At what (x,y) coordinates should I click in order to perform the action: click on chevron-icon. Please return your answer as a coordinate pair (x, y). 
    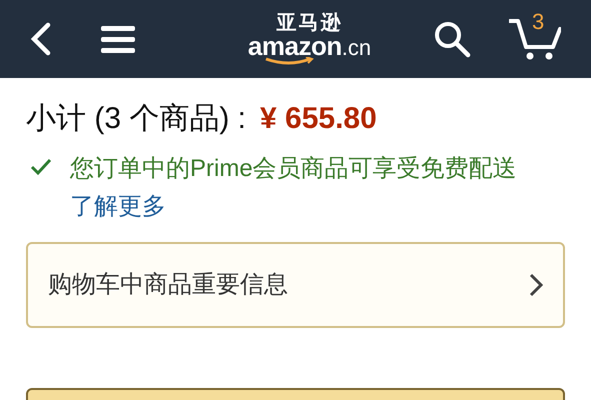
    Looking at the image, I should click on (536, 285).